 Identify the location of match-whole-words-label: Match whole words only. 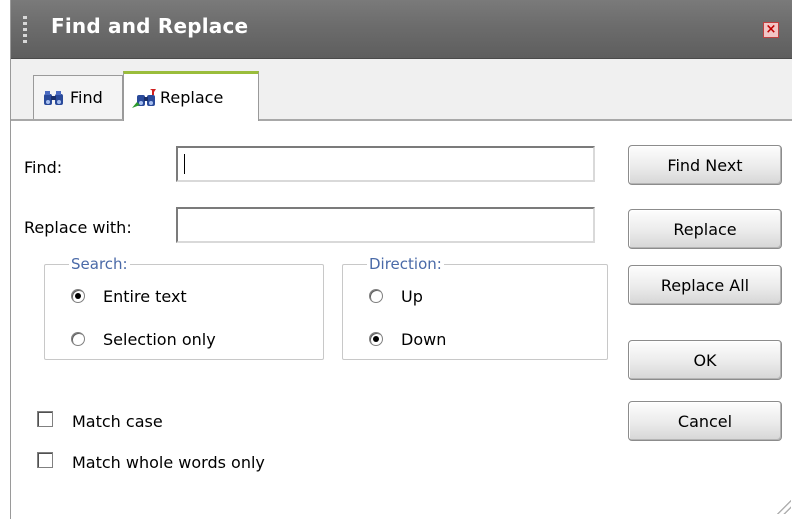
(168, 462).